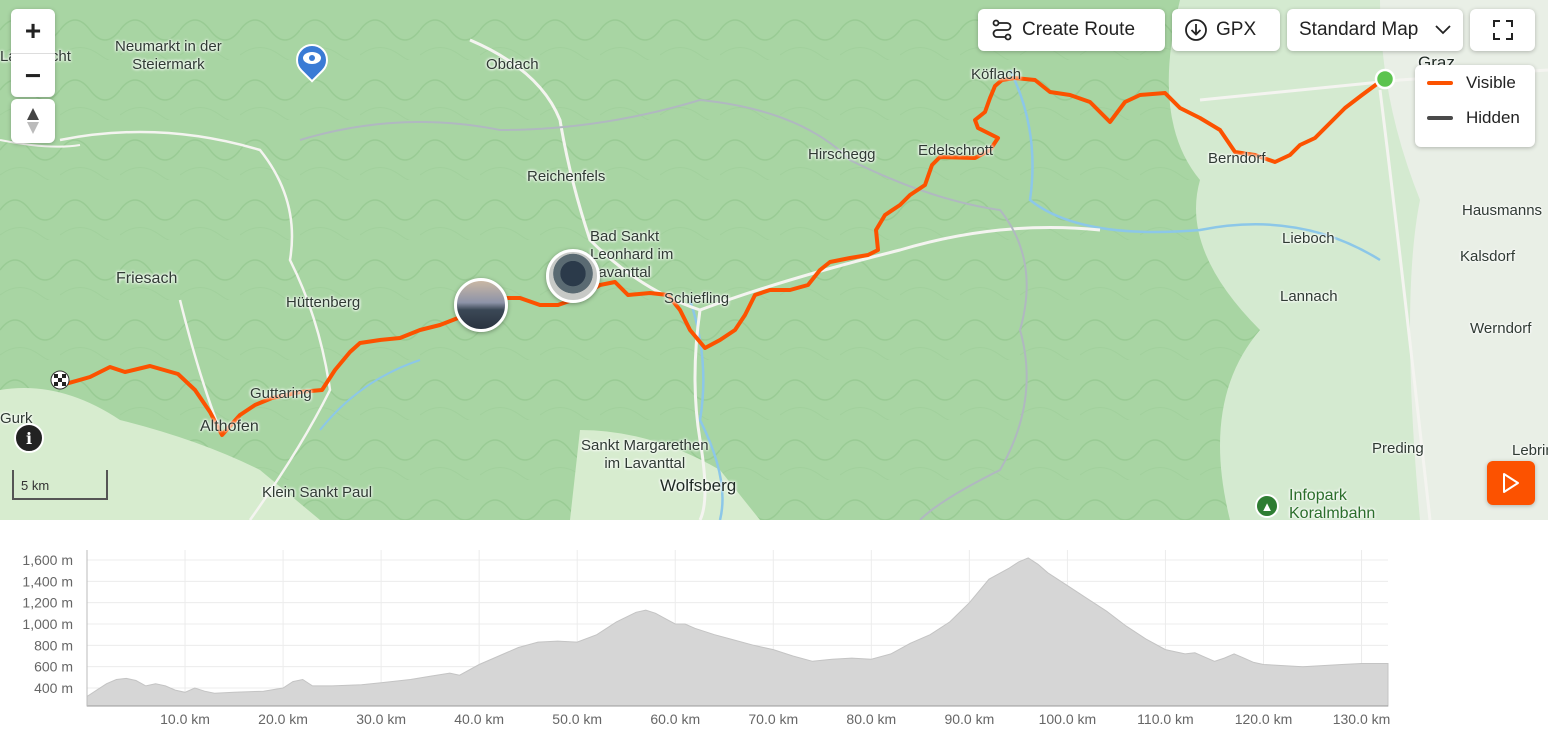  I want to click on y-tick-label: 1,000 m, so click(47, 624).